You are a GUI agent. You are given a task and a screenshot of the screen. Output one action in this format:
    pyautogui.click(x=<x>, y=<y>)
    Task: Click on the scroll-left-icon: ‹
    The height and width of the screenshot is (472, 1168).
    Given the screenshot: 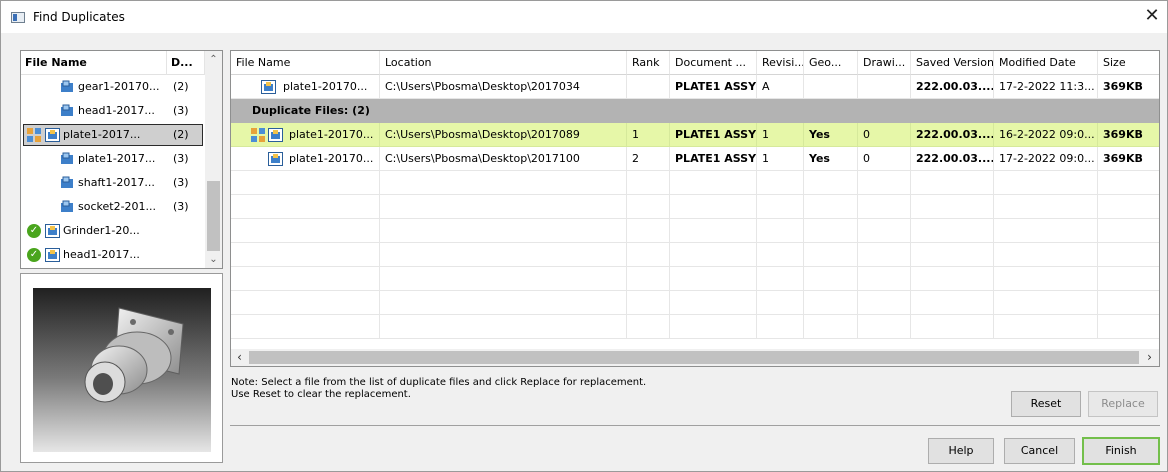 What is the action you would take?
    pyautogui.click(x=239, y=357)
    